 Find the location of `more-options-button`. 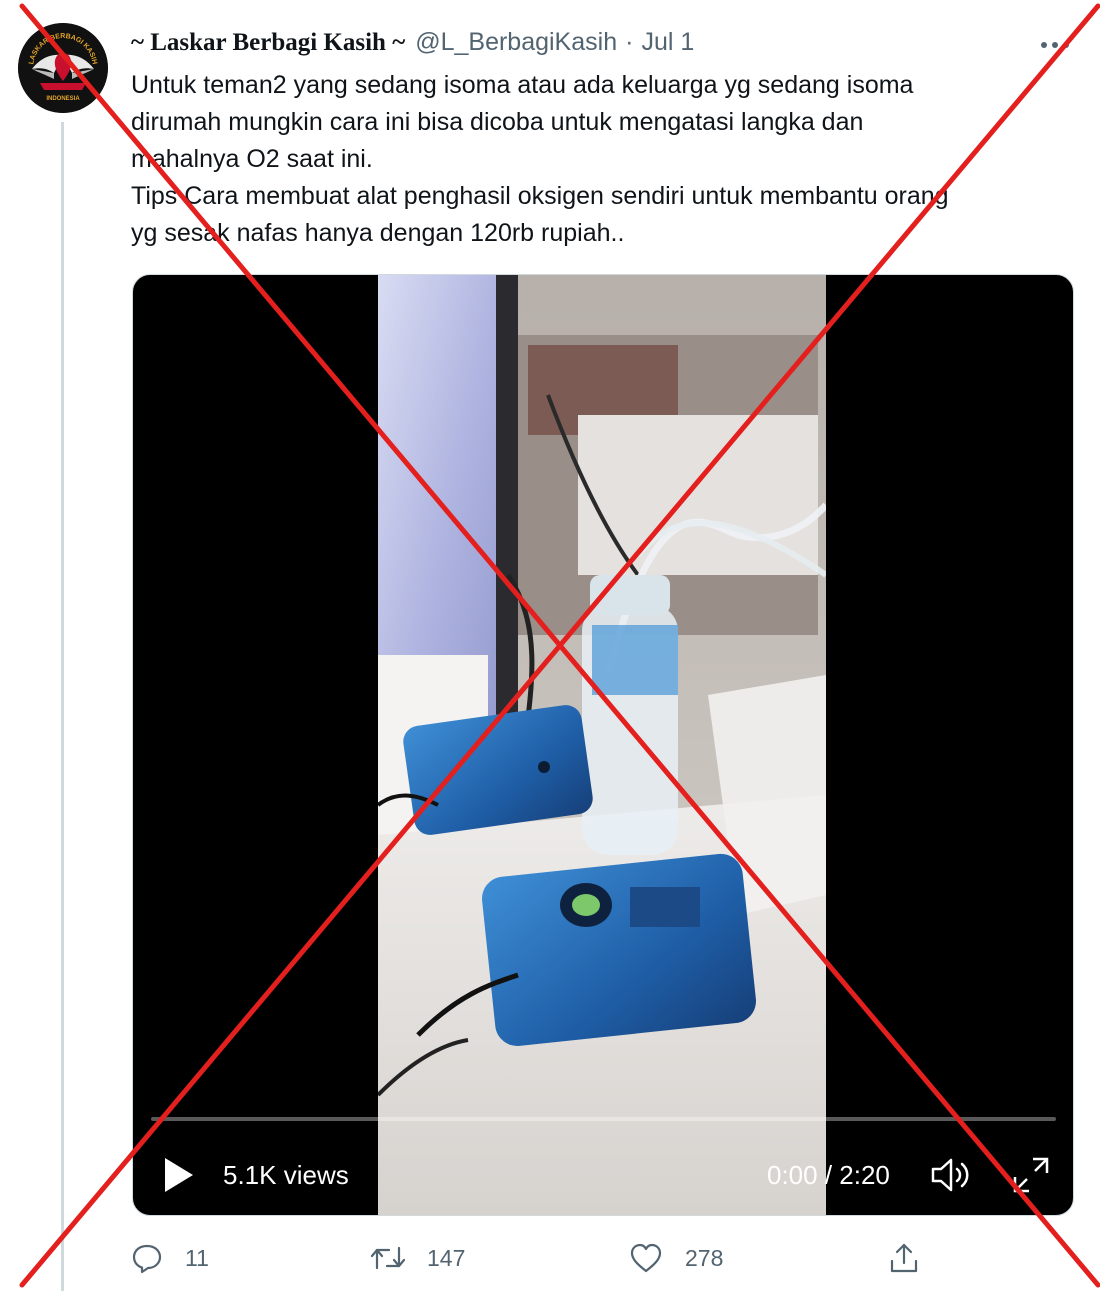

more-options-button is located at coordinates (1055, 44).